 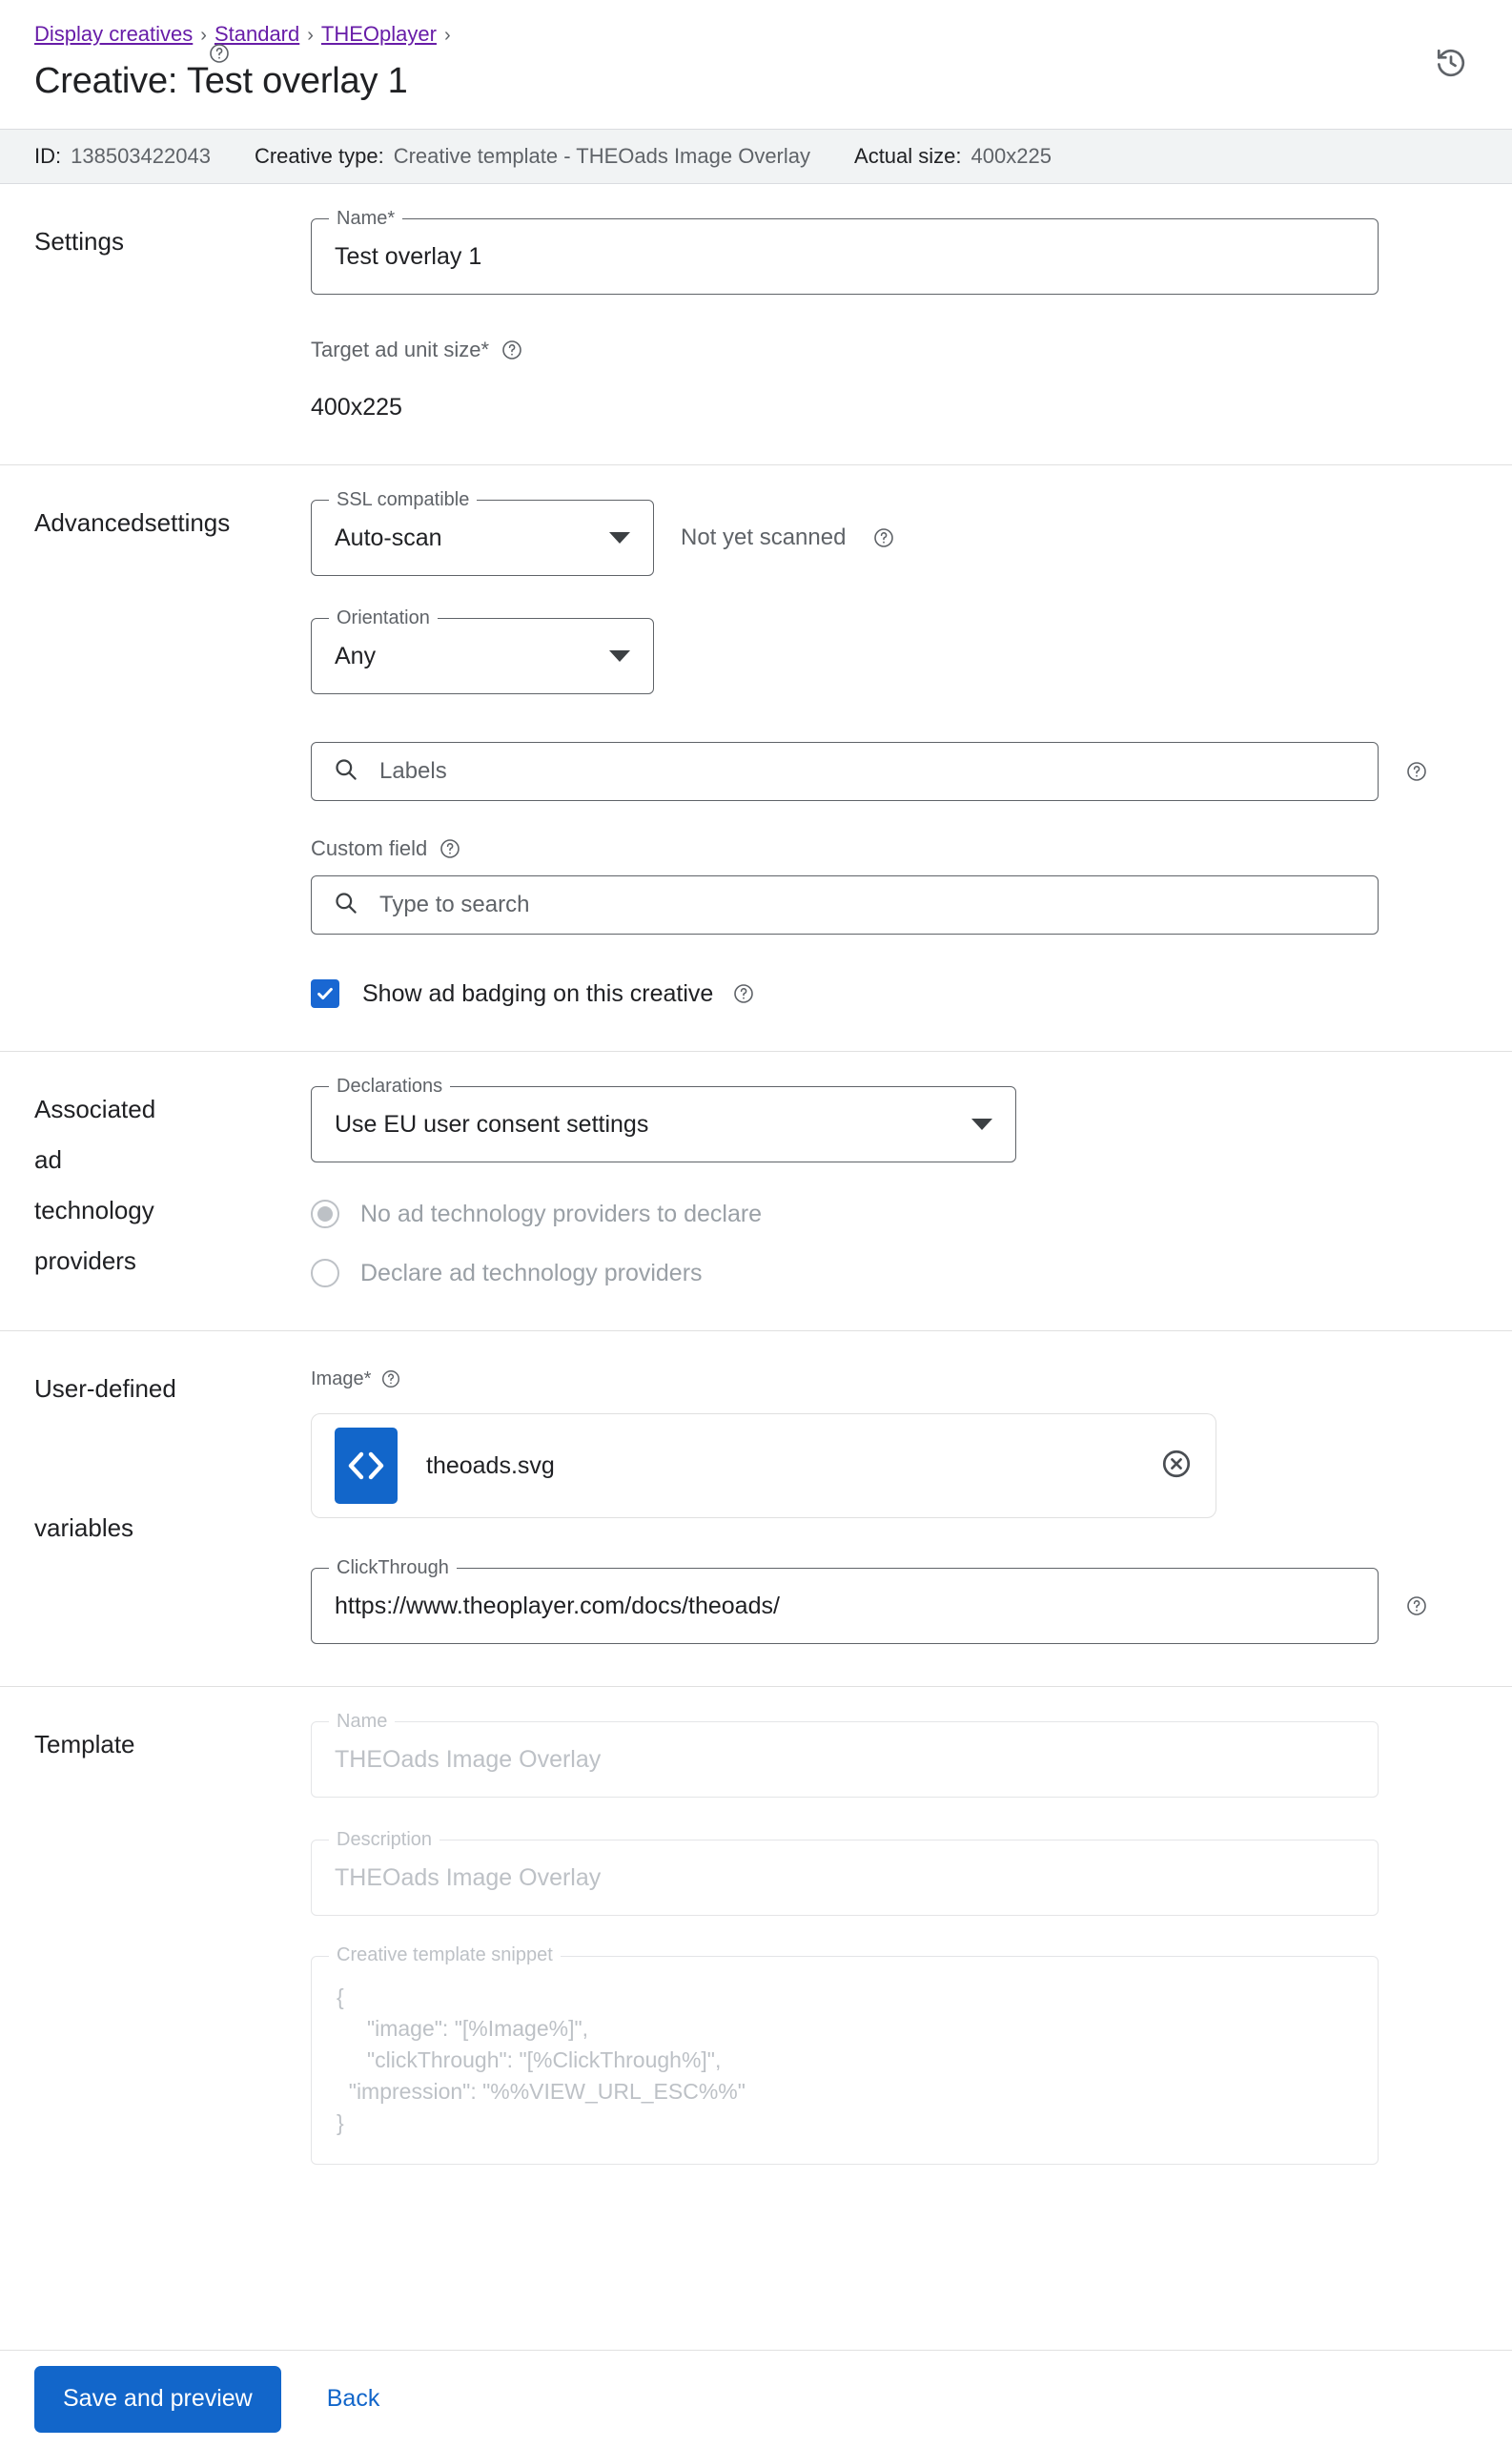 What do you see at coordinates (366, 218) in the screenshot?
I see `creative-name-label: Name*` at bounding box center [366, 218].